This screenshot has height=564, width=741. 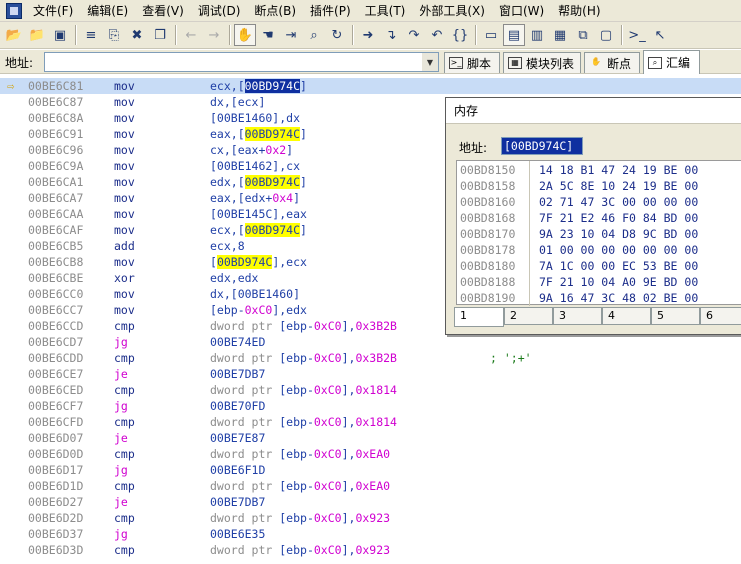 I want to click on operand-part: 0xC0, so click(x=327, y=518).